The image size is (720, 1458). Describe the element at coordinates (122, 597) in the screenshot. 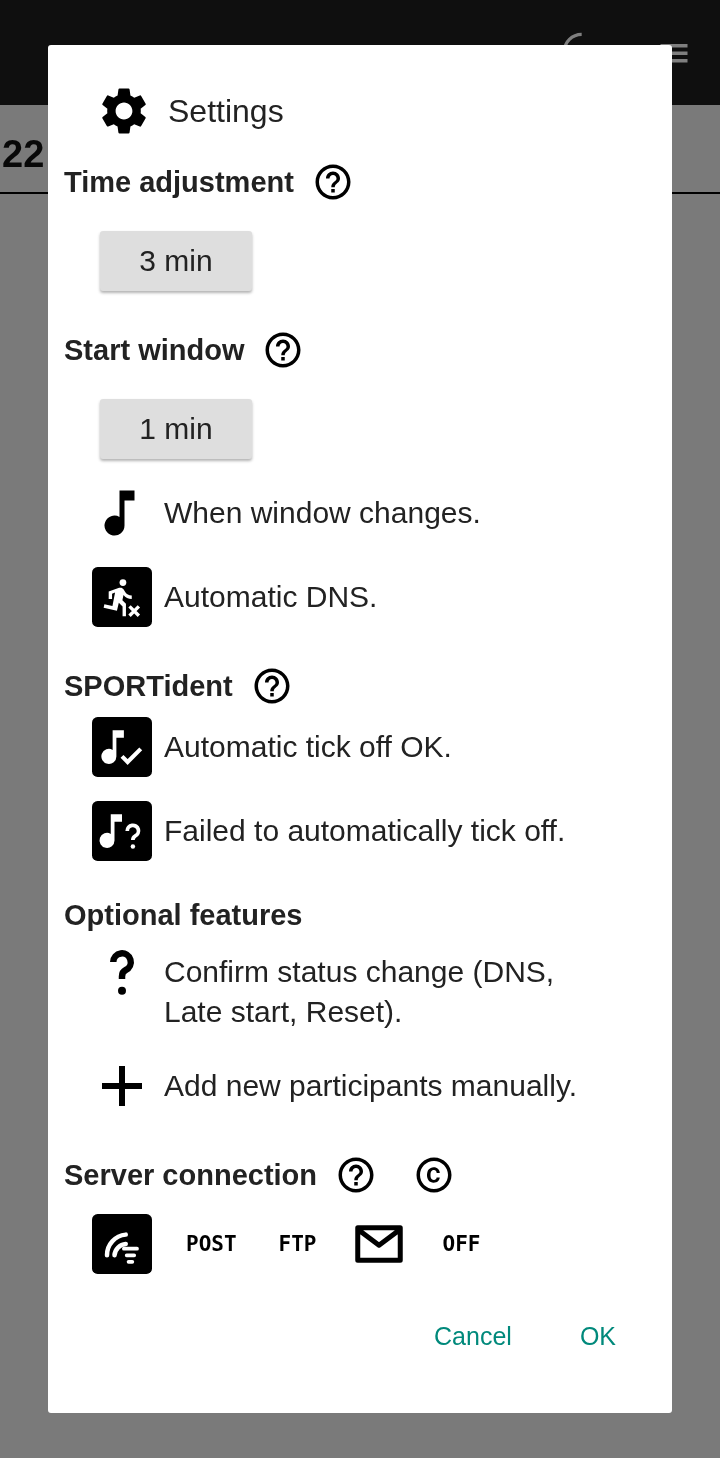

I see `running-person-icon` at that location.